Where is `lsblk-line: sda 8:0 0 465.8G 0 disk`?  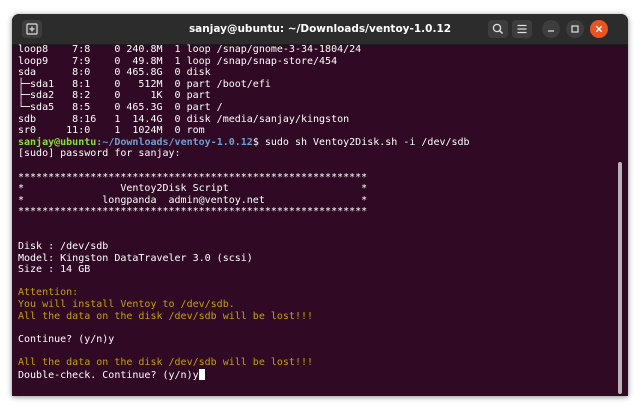
lsblk-line: sda 8:0 0 465.8G 0 disk is located at coordinates (114, 73).